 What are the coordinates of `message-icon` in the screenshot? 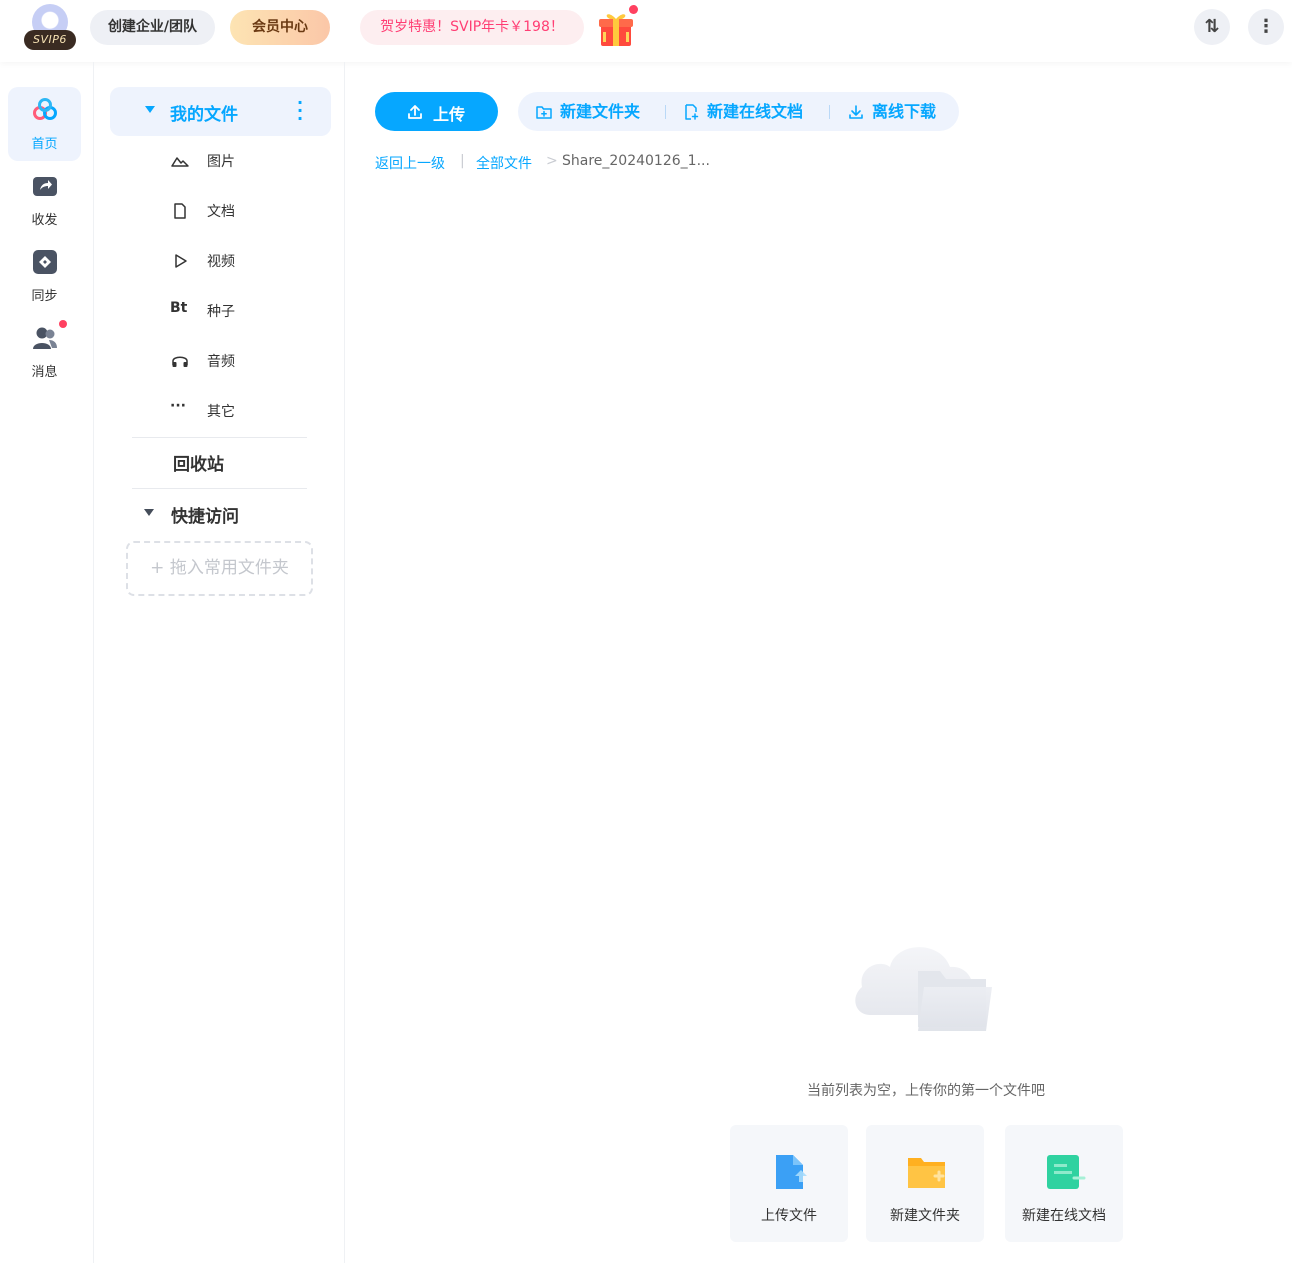 It's located at (45, 338).